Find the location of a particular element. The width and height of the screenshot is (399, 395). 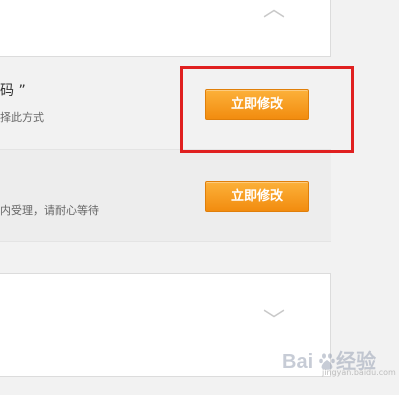

modify-now-button: 立即修改 is located at coordinates (257, 196).